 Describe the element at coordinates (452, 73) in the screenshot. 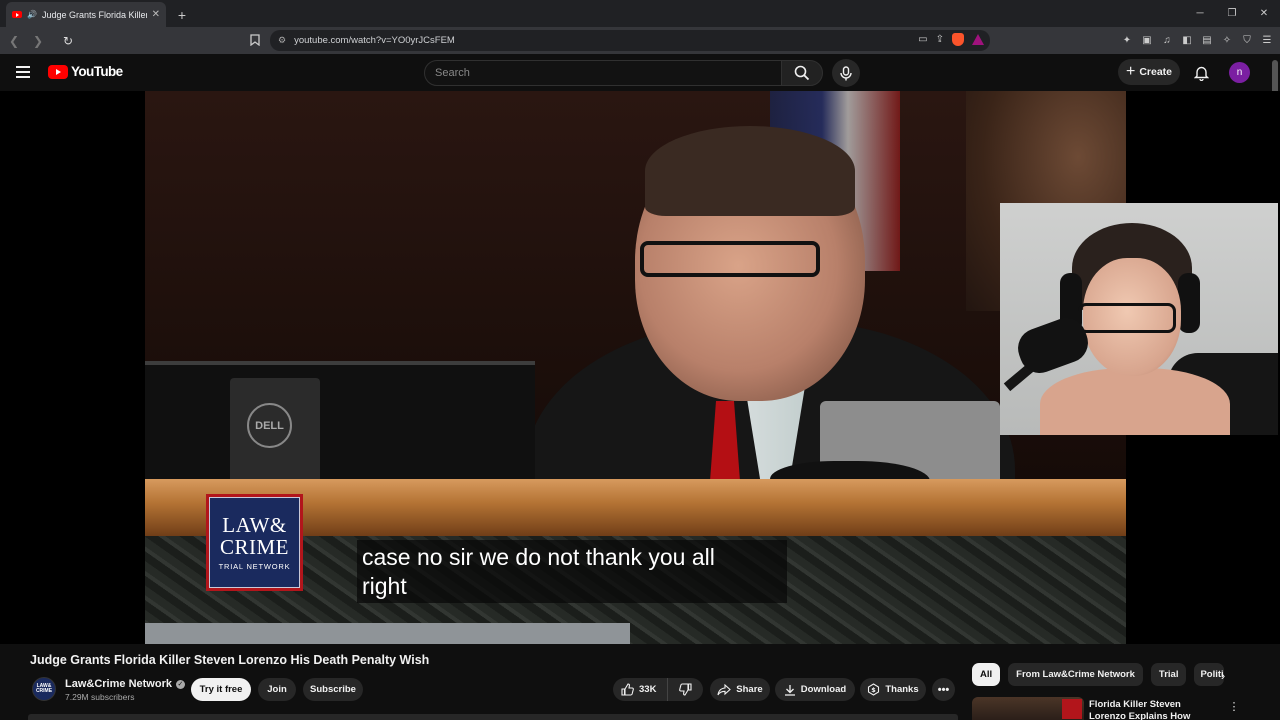

I see `search-placeholder: Search` at that location.